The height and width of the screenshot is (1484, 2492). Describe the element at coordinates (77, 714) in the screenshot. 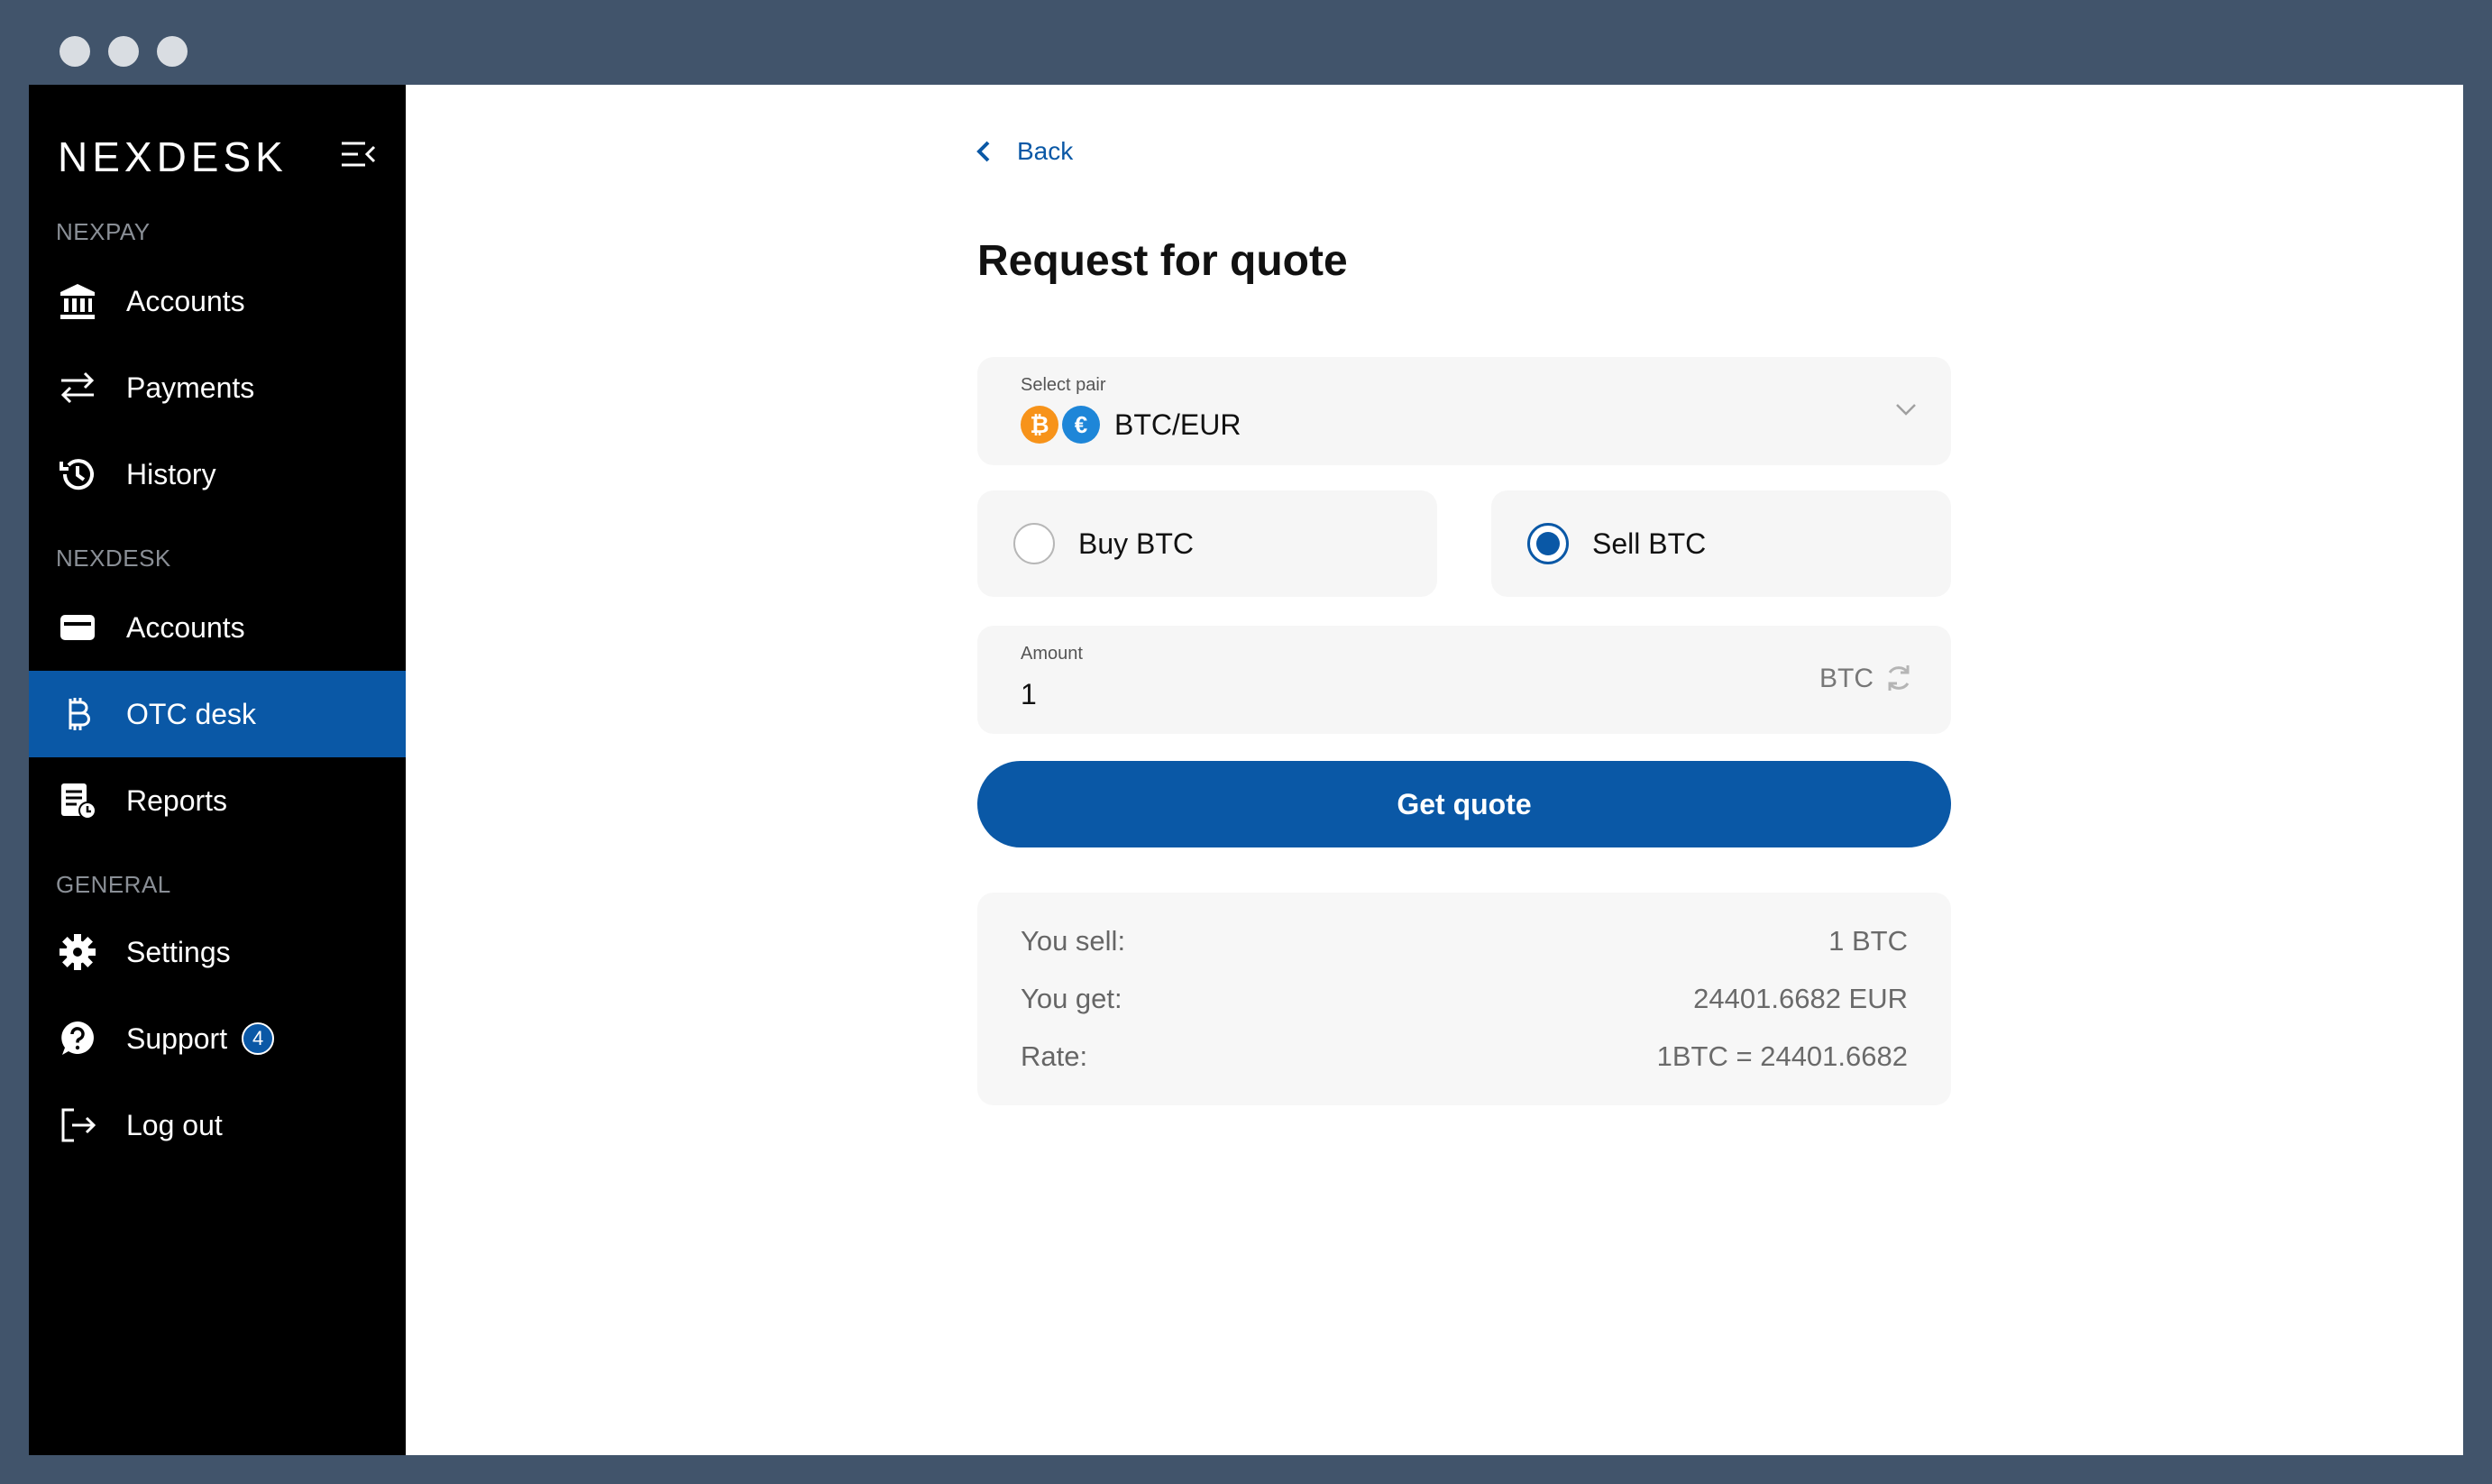

I see `bitcoin-icon` at that location.